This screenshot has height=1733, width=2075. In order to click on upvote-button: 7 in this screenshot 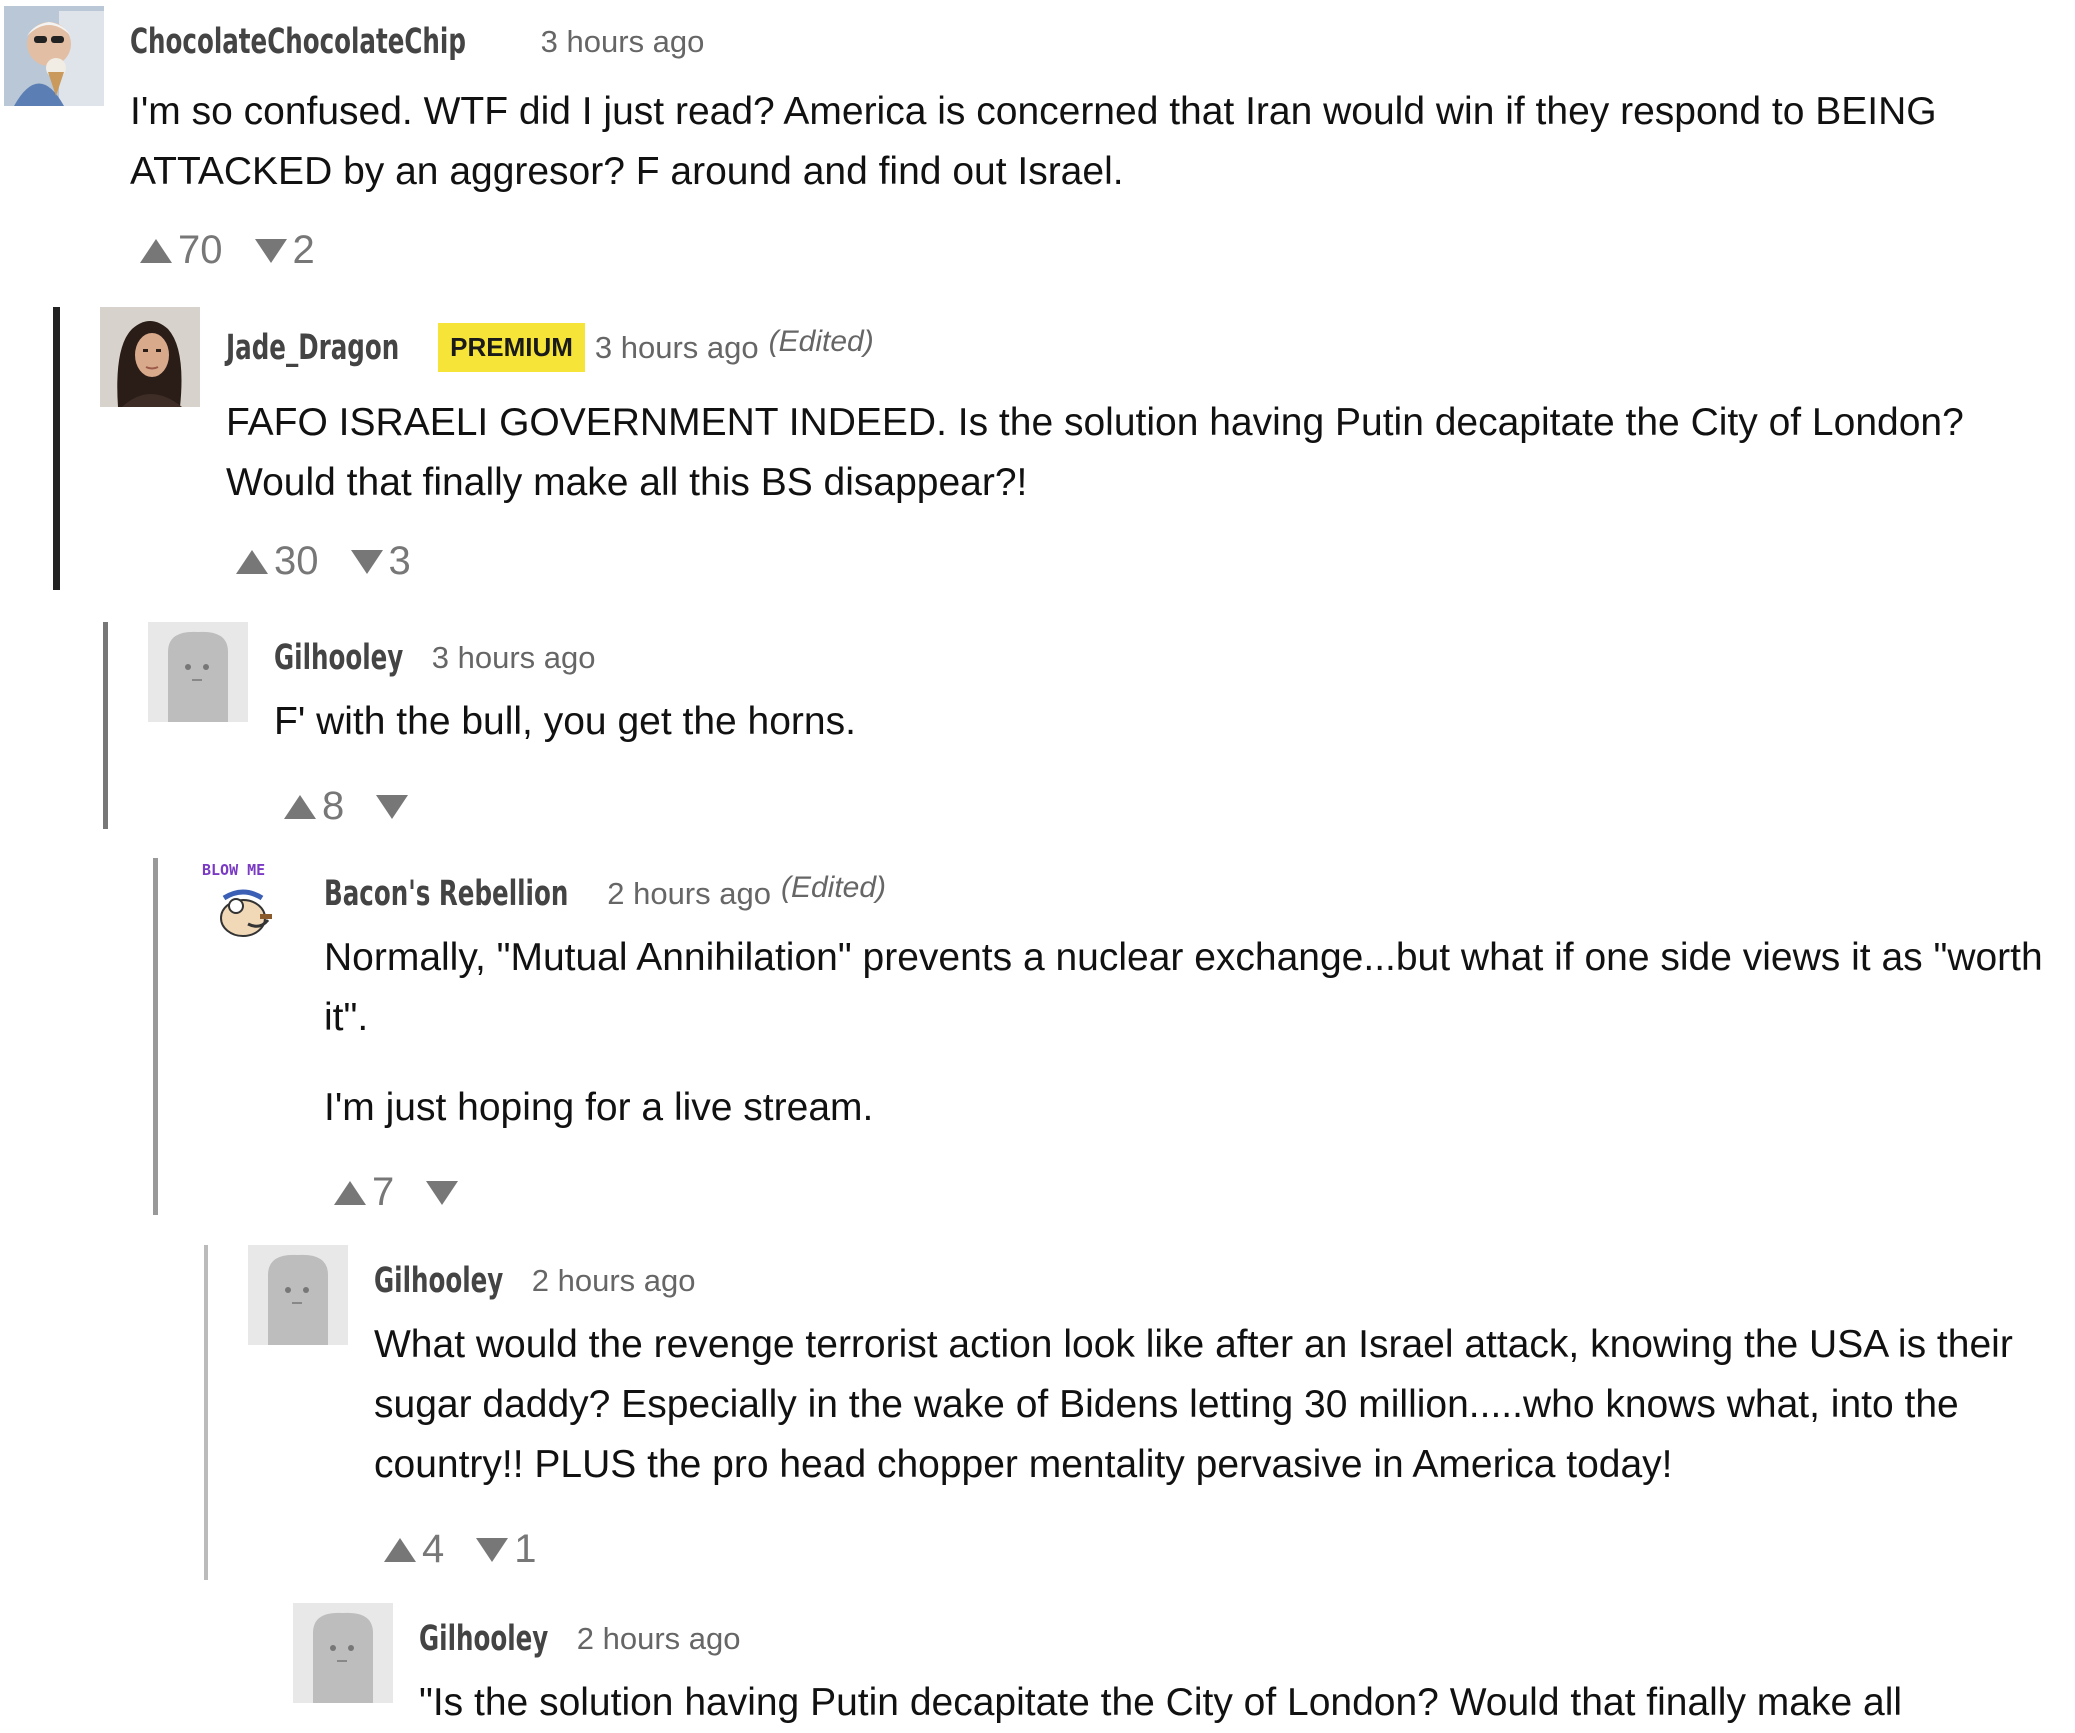, I will do `click(364, 1192)`.